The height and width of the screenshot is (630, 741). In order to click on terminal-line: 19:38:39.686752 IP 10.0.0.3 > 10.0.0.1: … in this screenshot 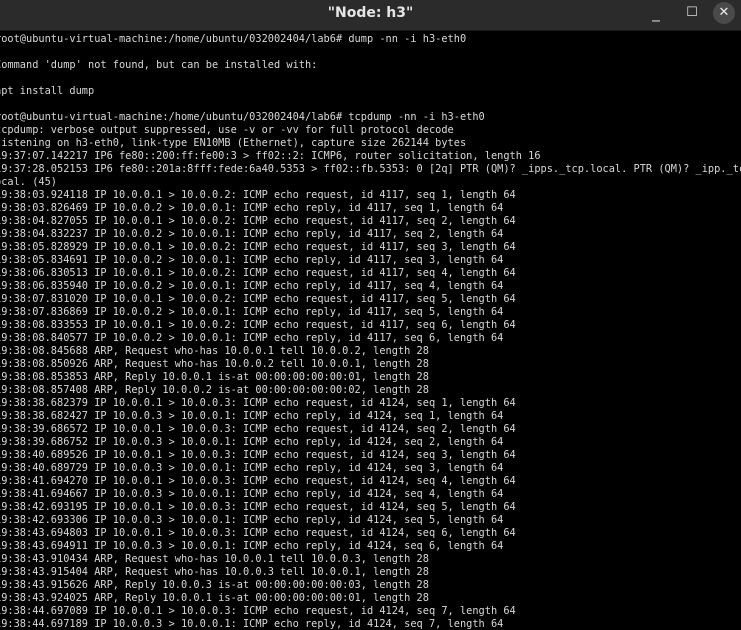, I will do `click(252, 442)`.